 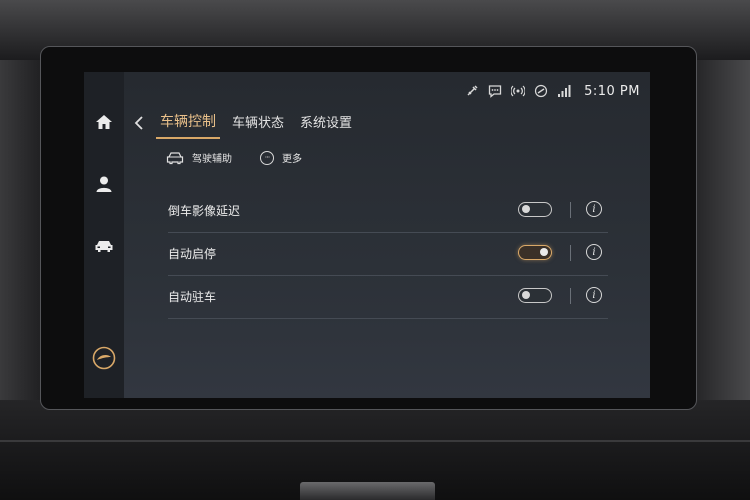 I want to click on tab-vehicle-control: 车辆控制, so click(x=188, y=125).